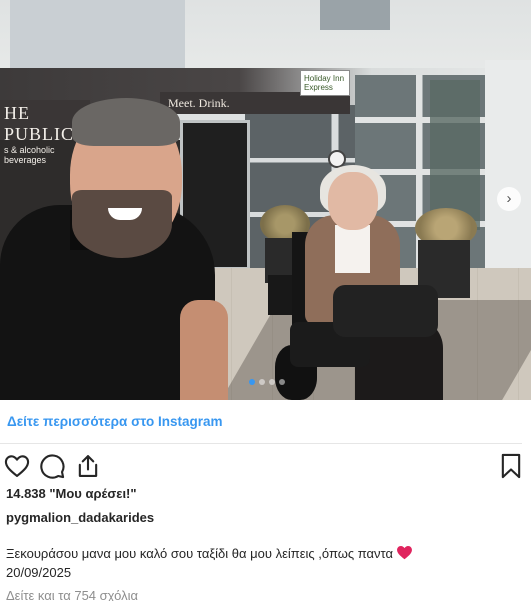  What do you see at coordinates (39, 572) in the screenshot?
I see `post-date: 20/09/2025` at bounding box center [39, 572].